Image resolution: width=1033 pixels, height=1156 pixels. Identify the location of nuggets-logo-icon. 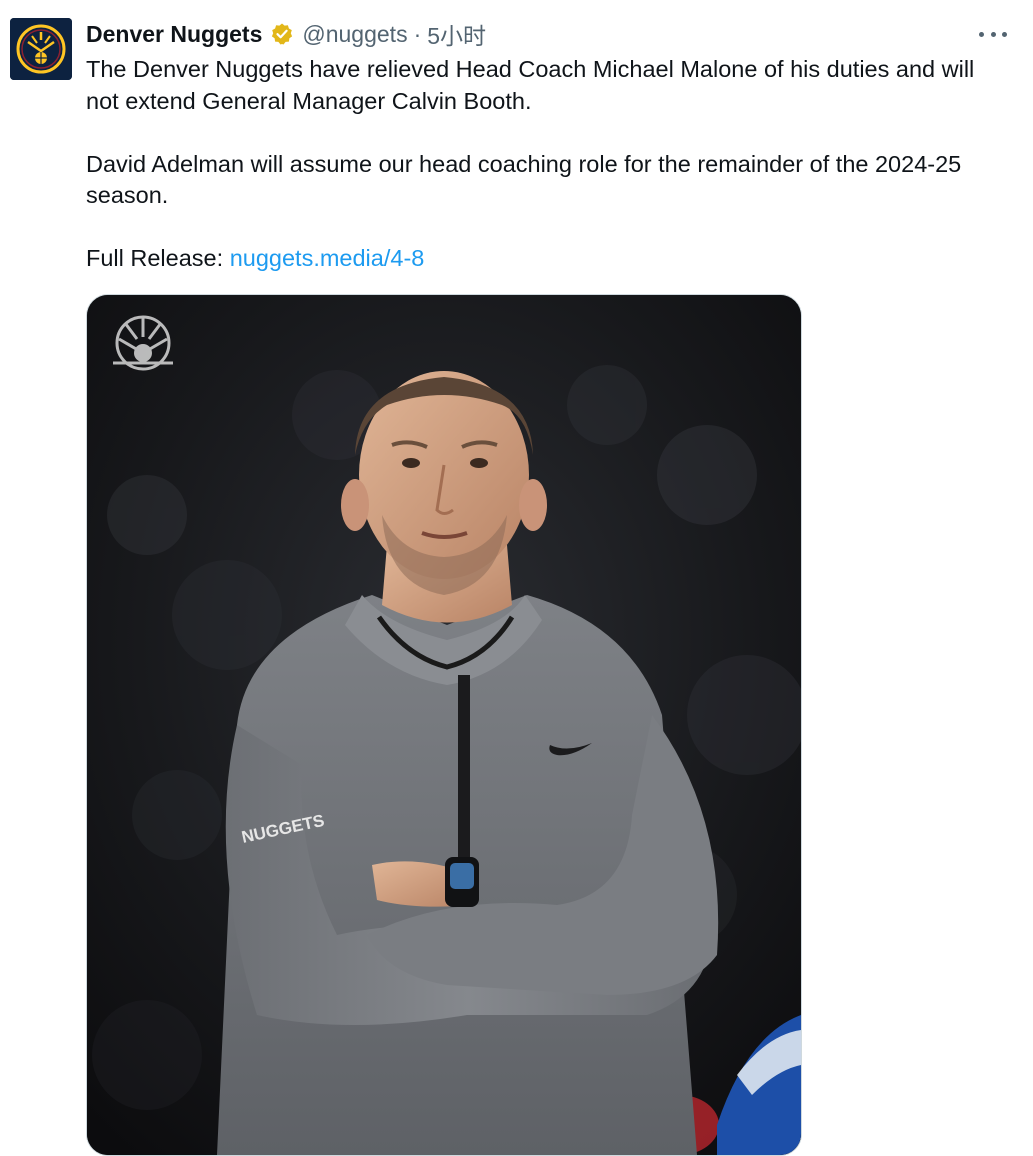
(41, 49).